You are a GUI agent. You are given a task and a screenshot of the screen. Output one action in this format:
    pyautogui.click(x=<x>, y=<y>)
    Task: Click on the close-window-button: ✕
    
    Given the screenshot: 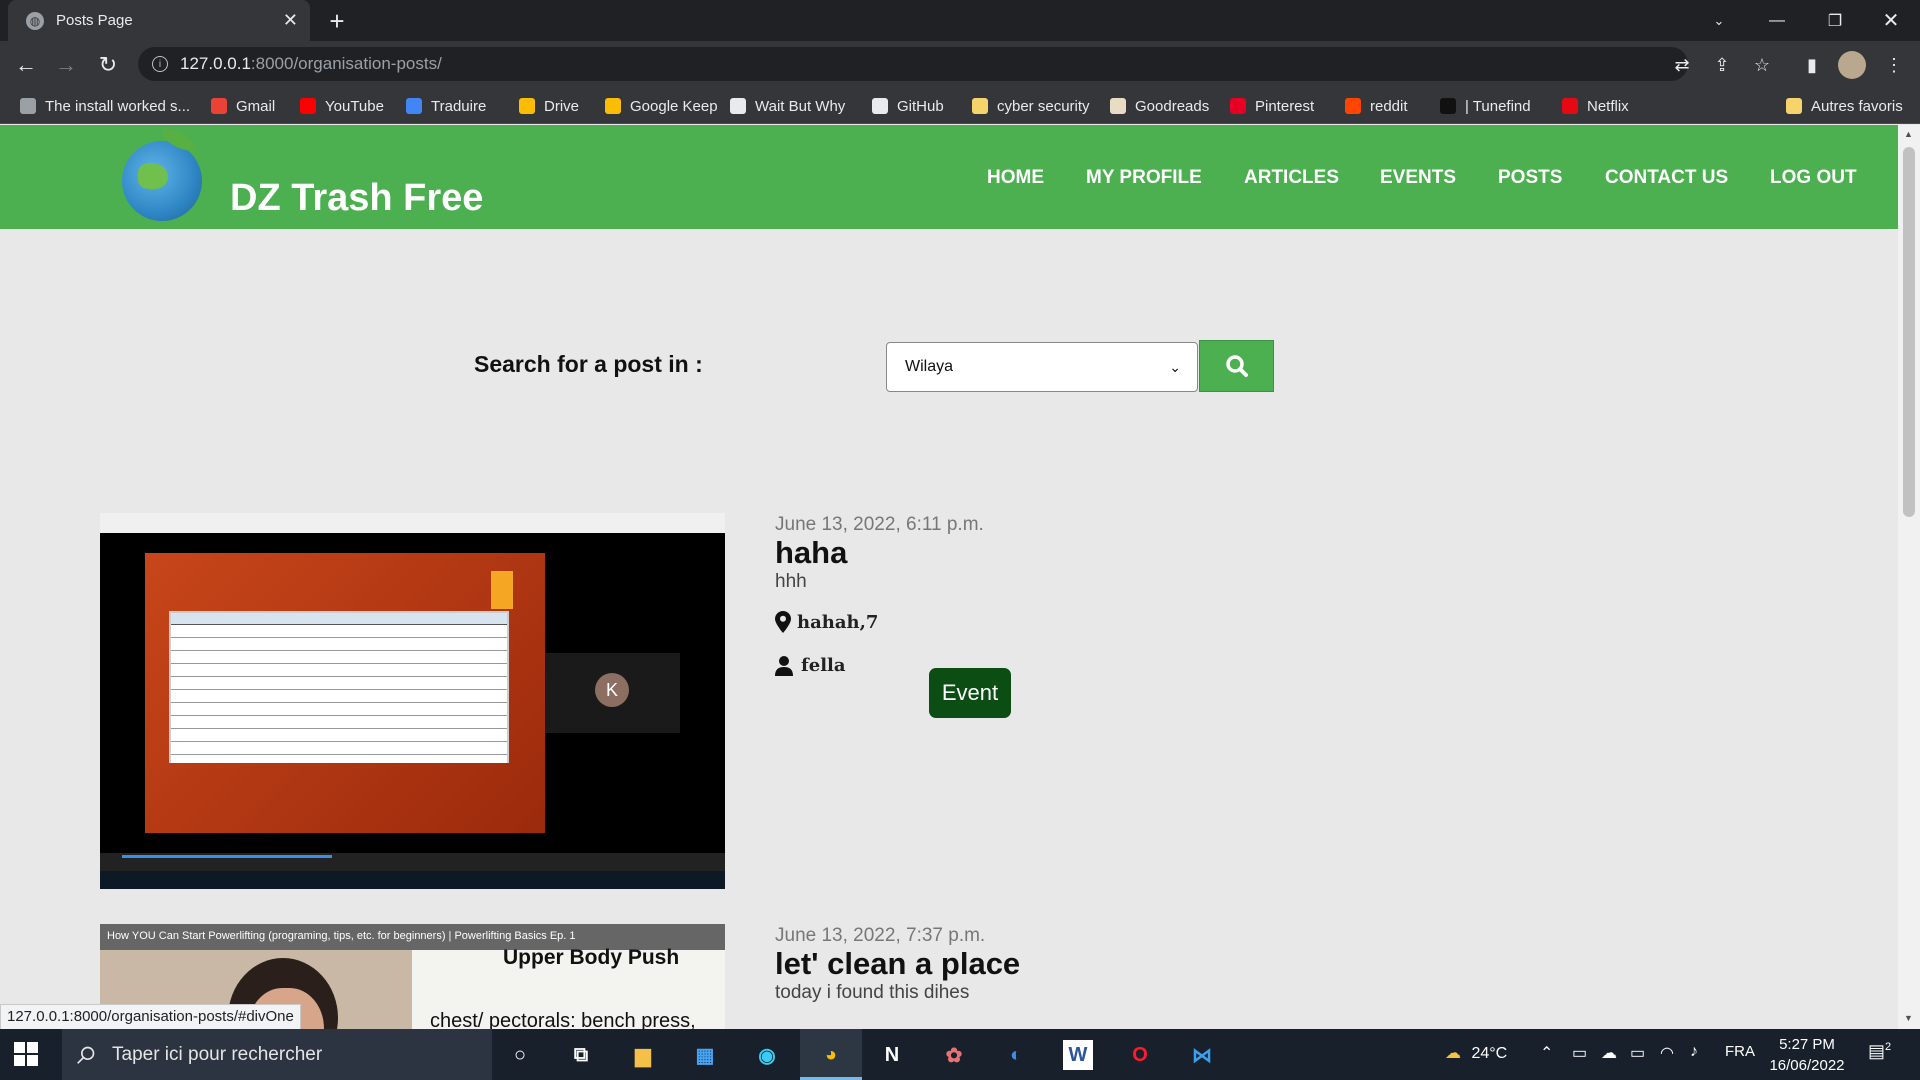 What is the action you would take?
    pyautogui.click(x=1891, y=20)
    